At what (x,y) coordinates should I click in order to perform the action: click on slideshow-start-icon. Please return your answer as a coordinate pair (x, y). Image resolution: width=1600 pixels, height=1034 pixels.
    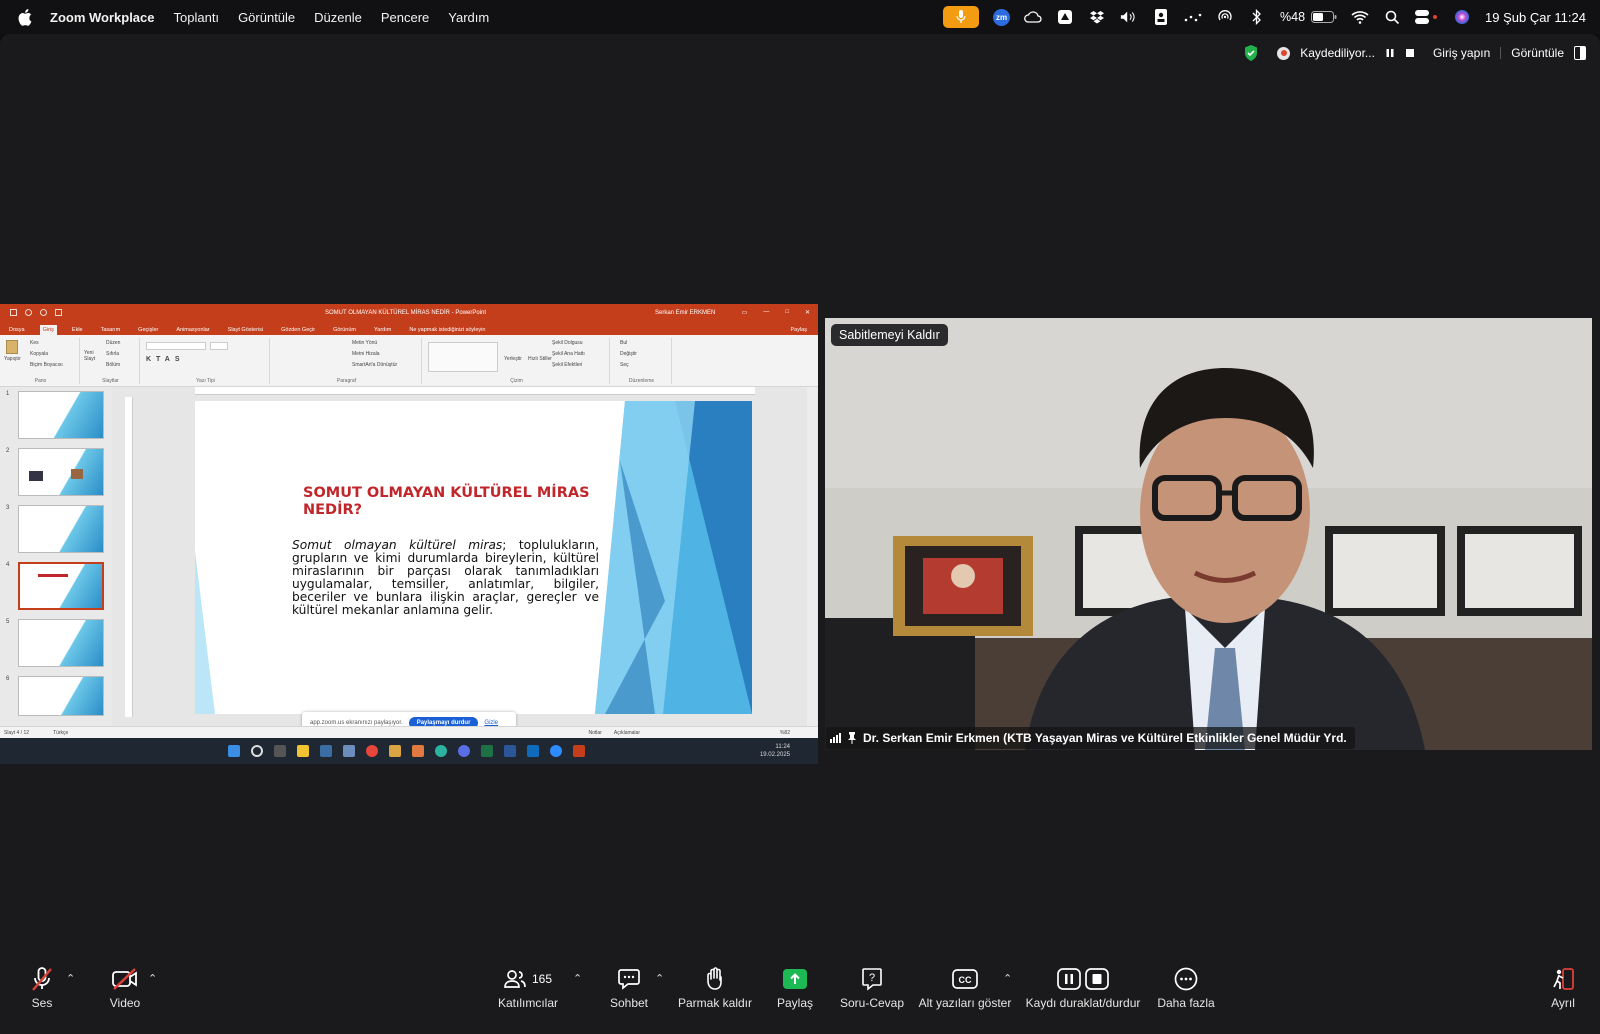
    Looking at the image, I should click on (58, 312).